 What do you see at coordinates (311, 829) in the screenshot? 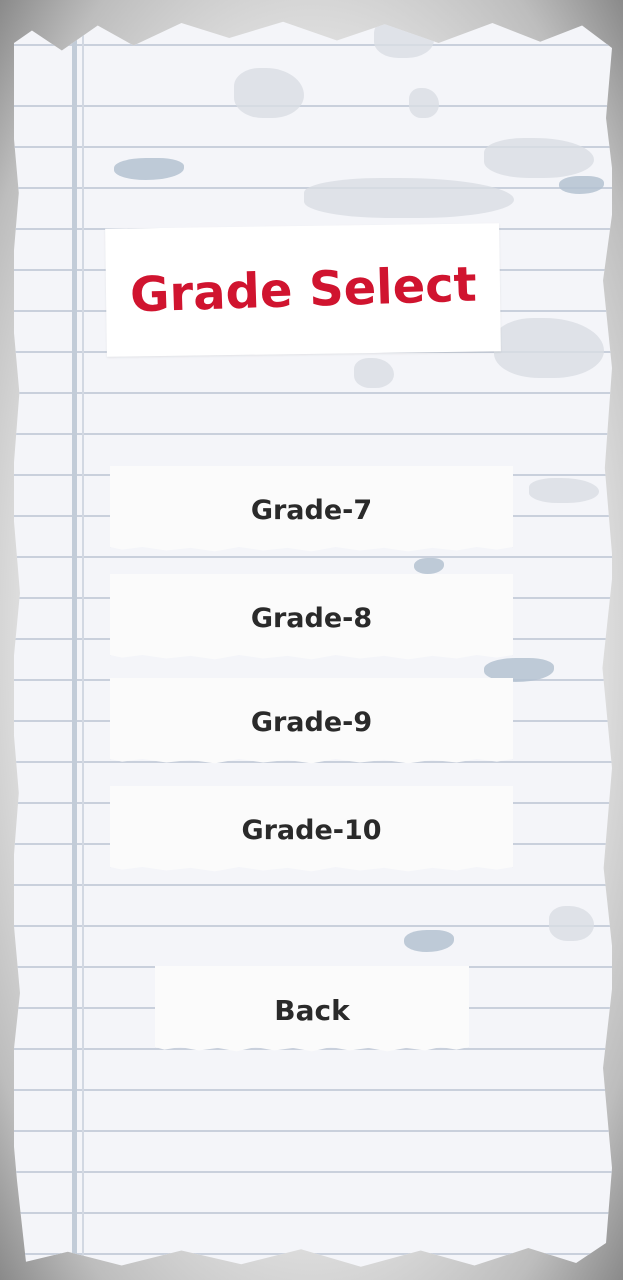
I see `grade-10-button: Grade-10` at bounding box center [311, 829].